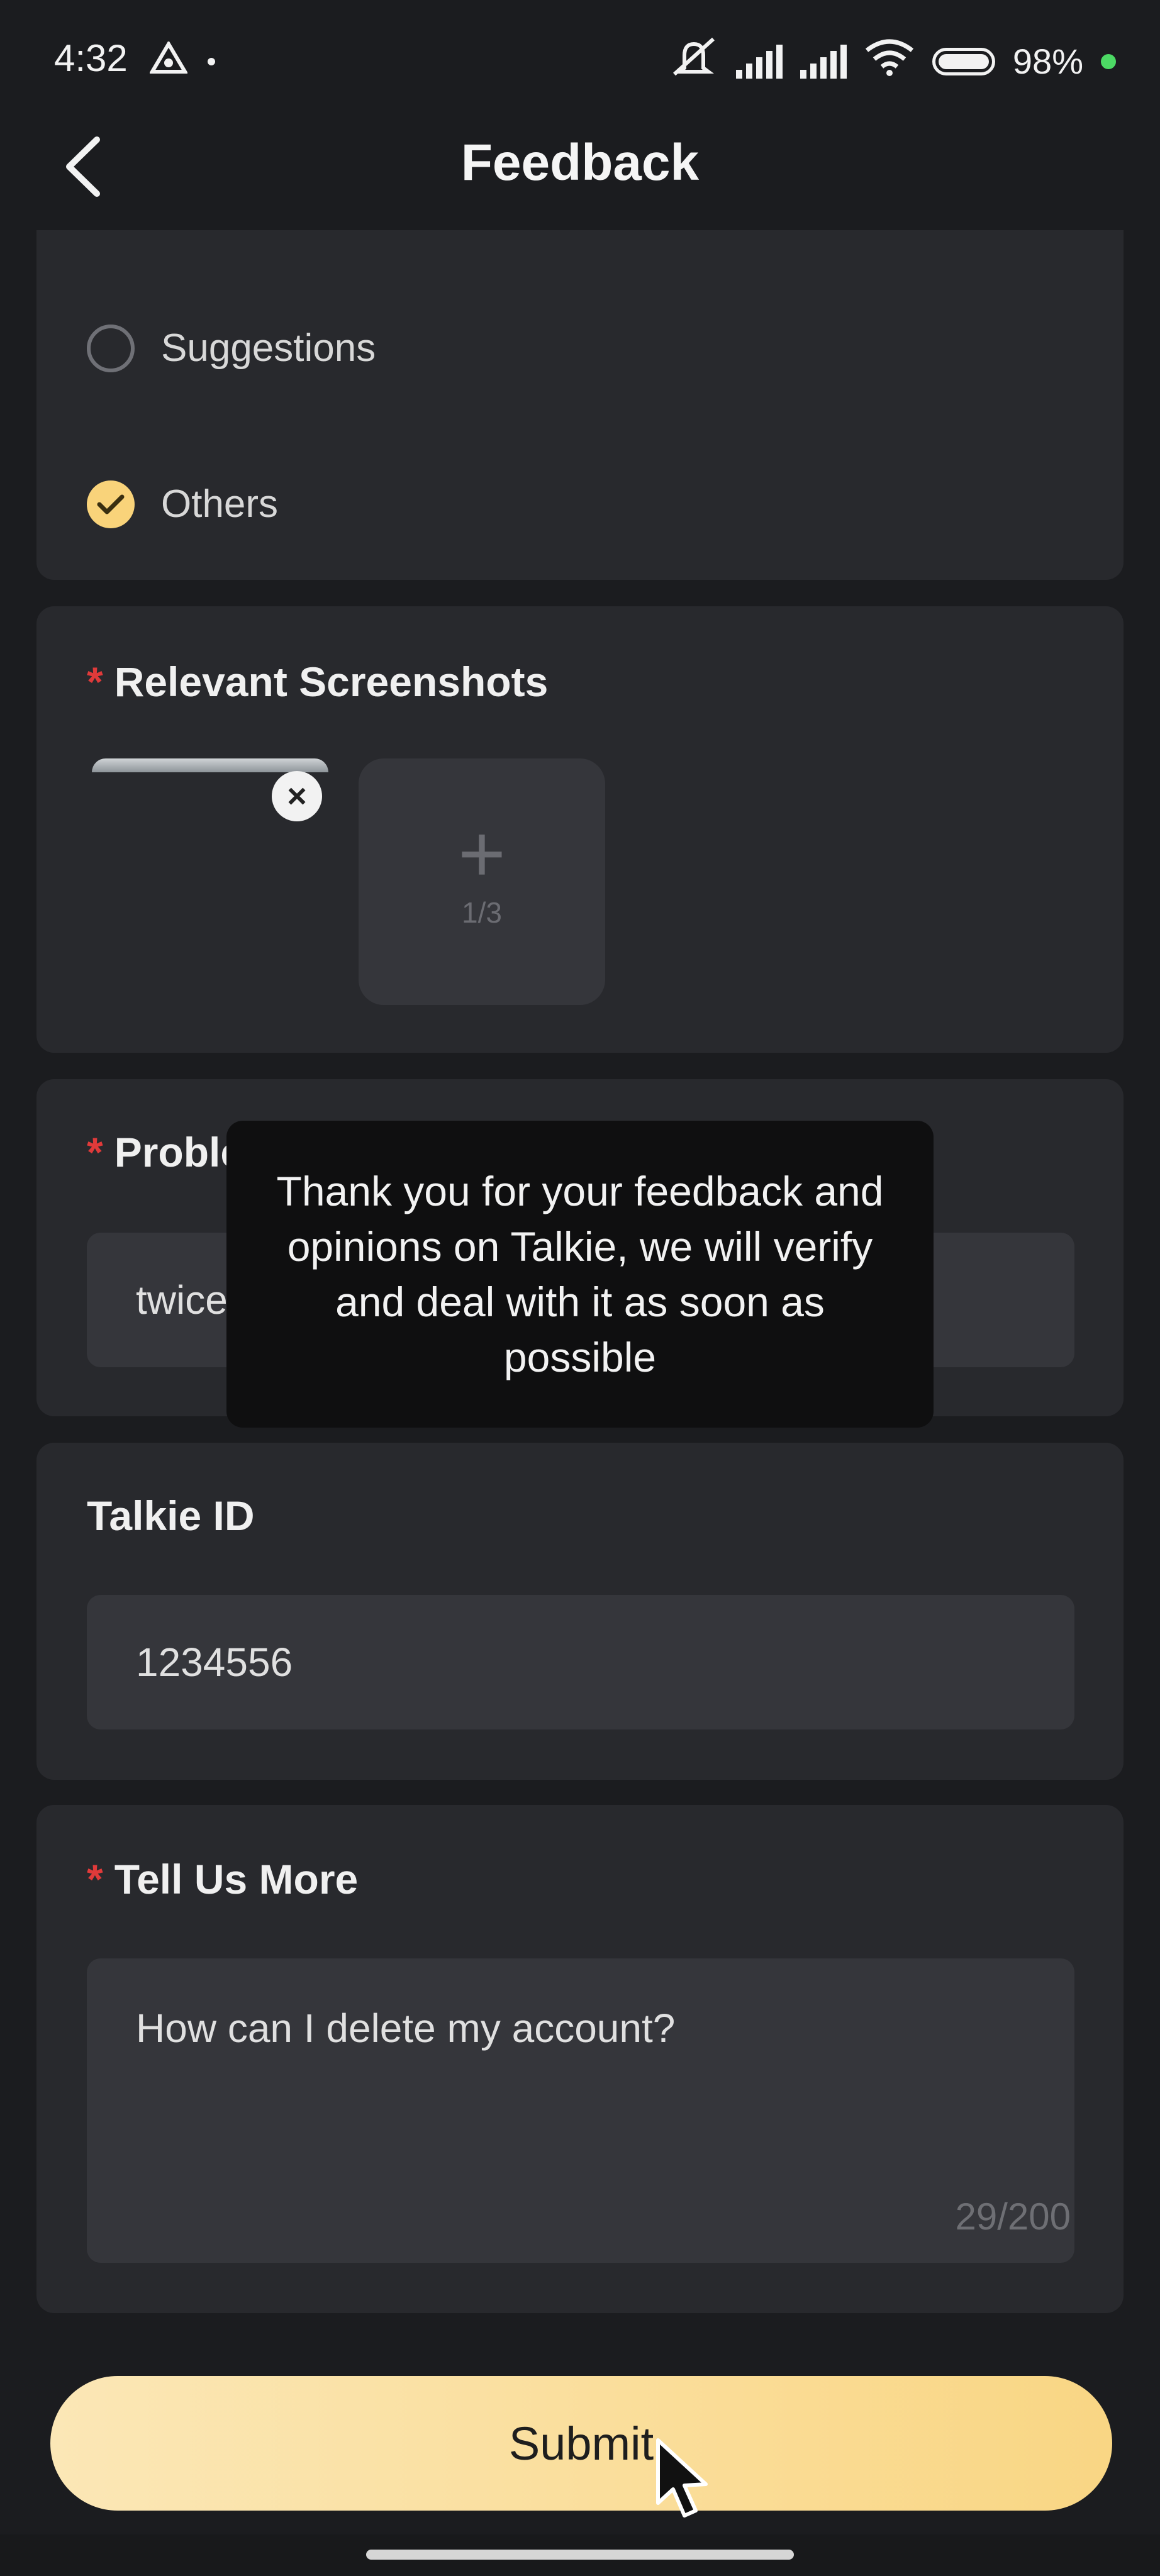 Image resolution: width=1160 pixels, height=2576 pixels. What do you see at coordinates (580, 2110) in the screenshot?
I see `tell-more-textarea: How can I delete my account?` at bounding box center [580, 2110].